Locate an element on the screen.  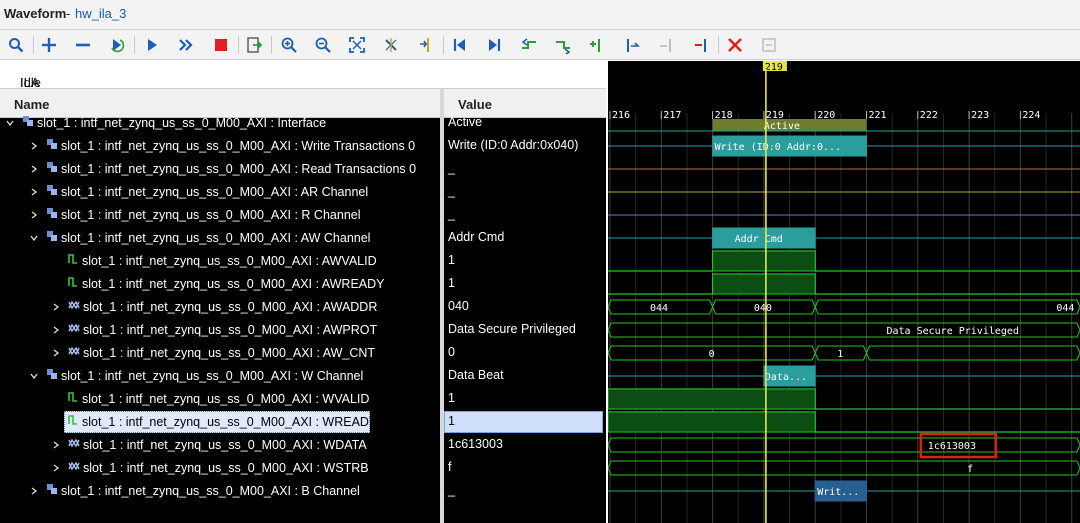
snap-icon is located at coordinates (769, 45).